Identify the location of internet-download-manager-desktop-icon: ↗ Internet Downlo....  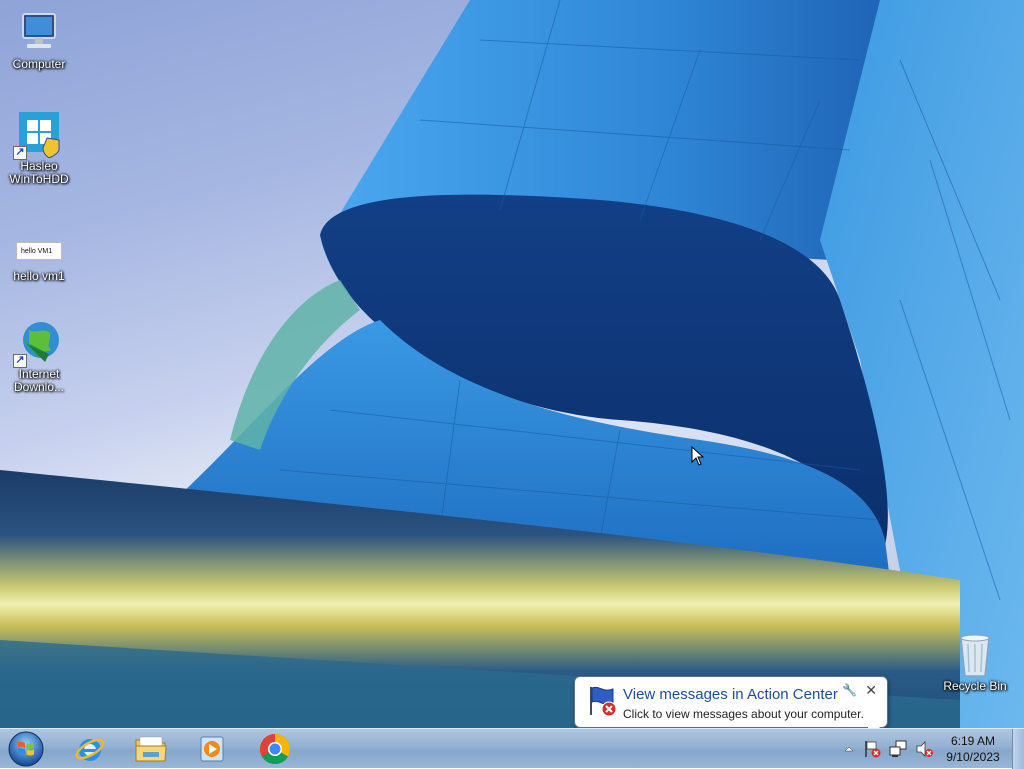
(39, 356).